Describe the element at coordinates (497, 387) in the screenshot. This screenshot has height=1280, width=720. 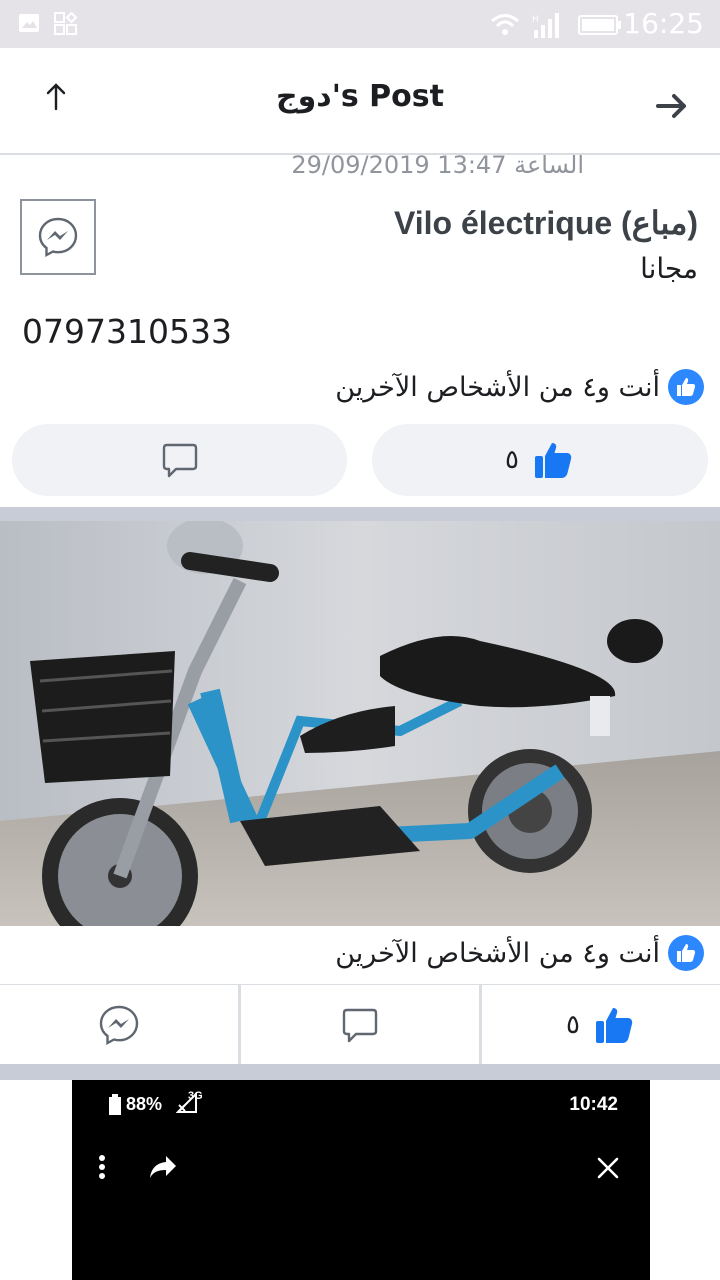
I see `reactions-label: أنت و٤ من الأشخاص الآخرين` at that location.